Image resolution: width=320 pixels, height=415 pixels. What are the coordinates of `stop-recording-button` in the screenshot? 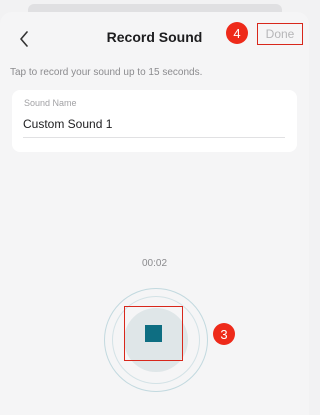 It's located at (153, 333).